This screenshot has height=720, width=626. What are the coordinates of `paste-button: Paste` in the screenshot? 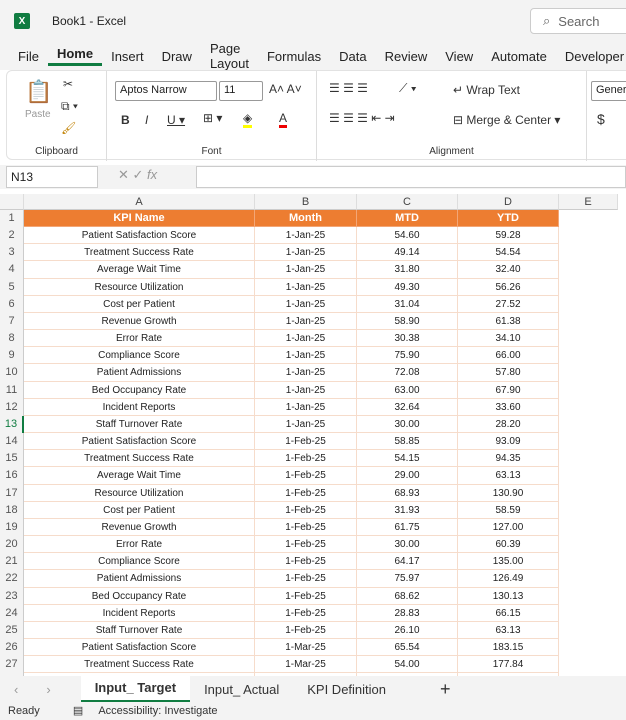 It's located at (38, 114).